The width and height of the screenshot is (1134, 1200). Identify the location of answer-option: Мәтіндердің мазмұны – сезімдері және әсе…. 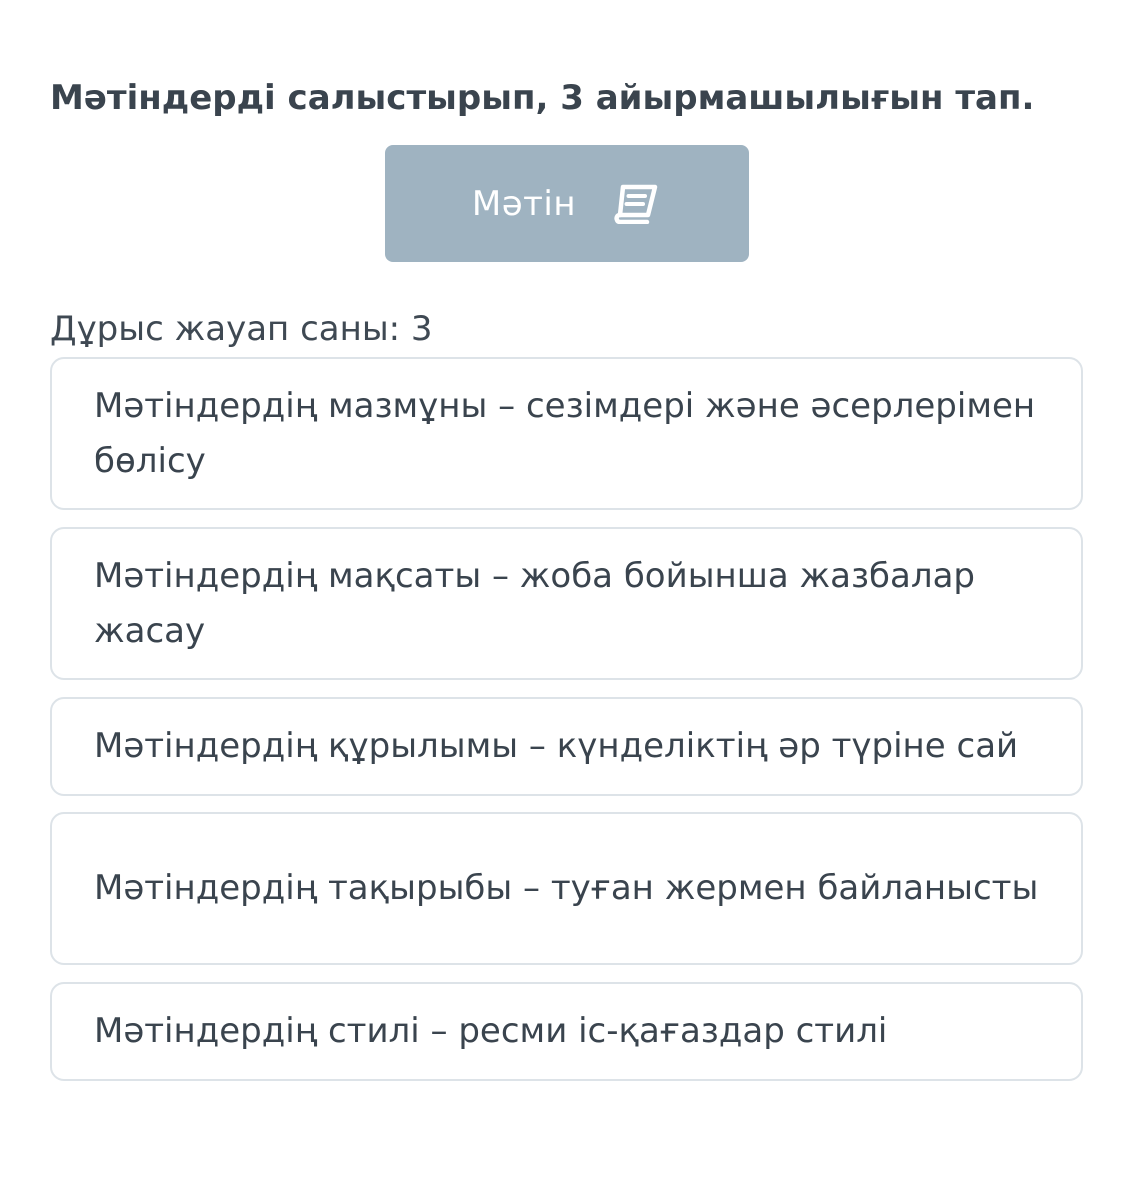
(566, 433).